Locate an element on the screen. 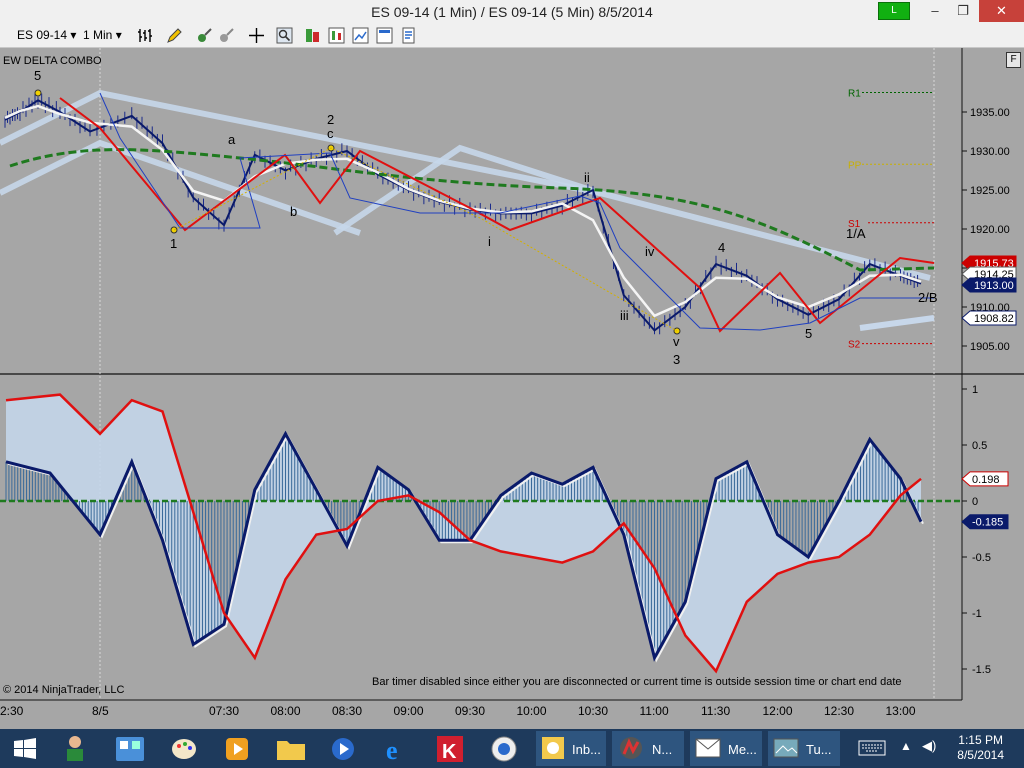 The image size is (1024, 768). media-player-icon is located at coordinates (237, 748).